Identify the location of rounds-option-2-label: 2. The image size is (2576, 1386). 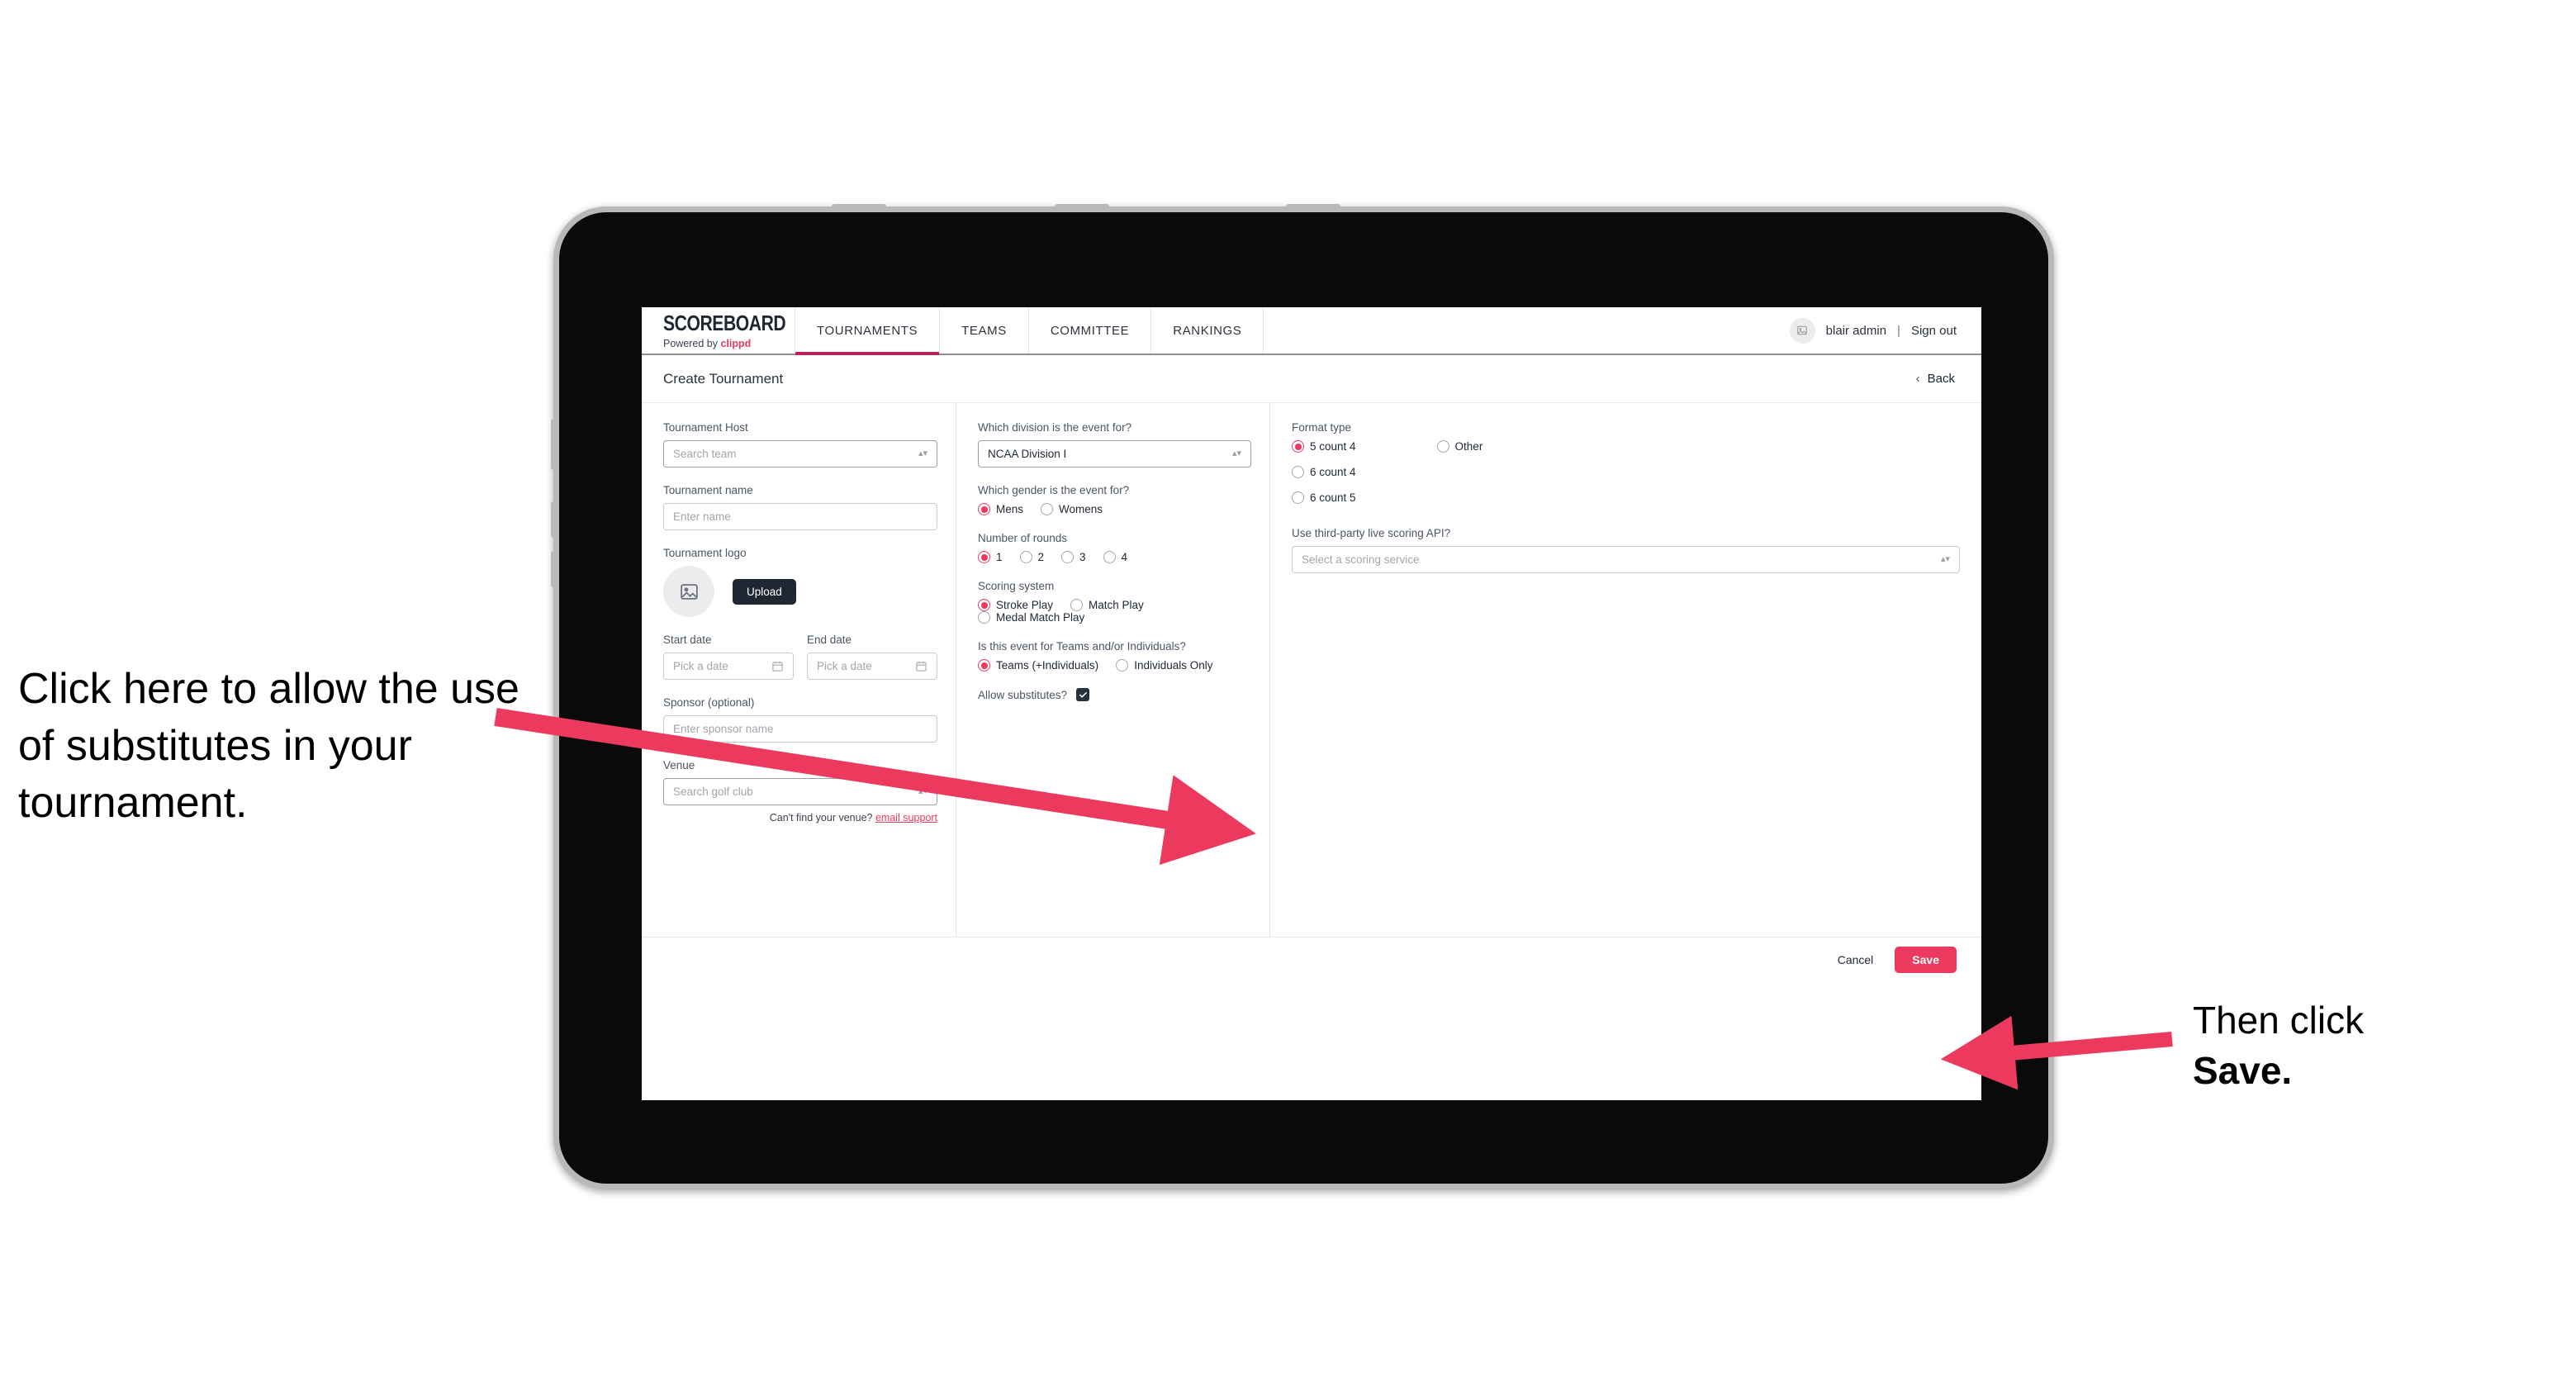
(1041, 557).